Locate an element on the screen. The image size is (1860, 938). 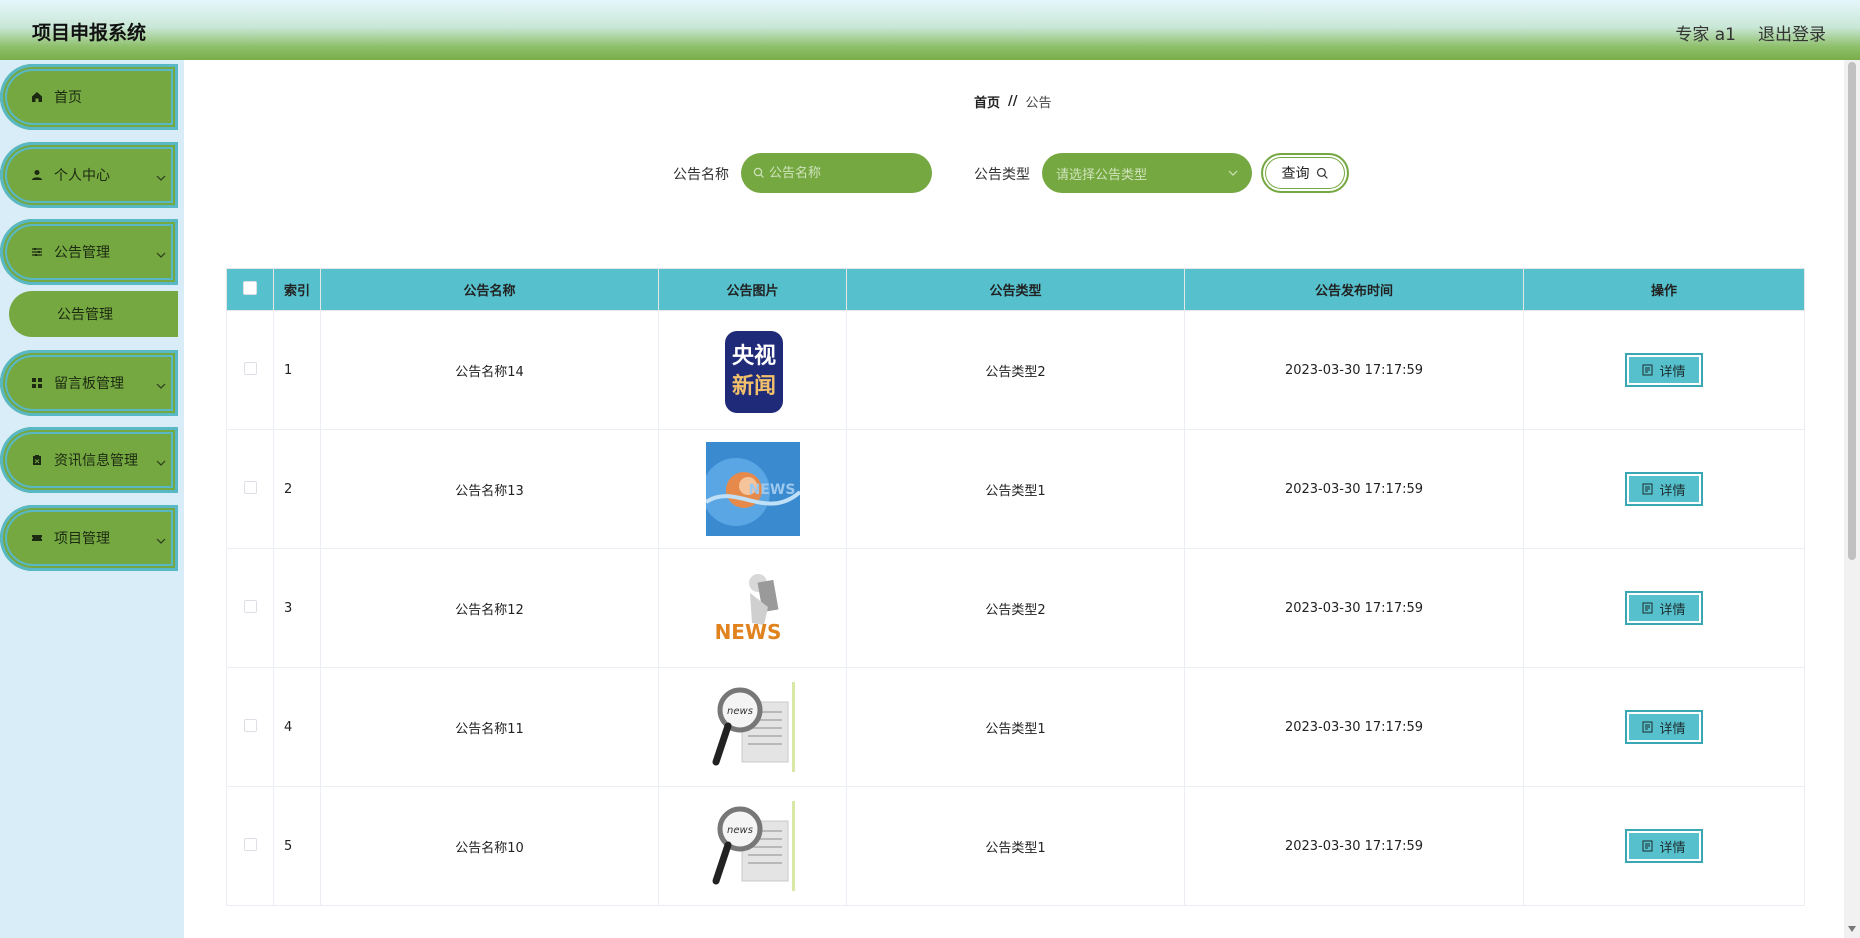
notice-name-label: 公告名称 is located at coordinates (701, 175).